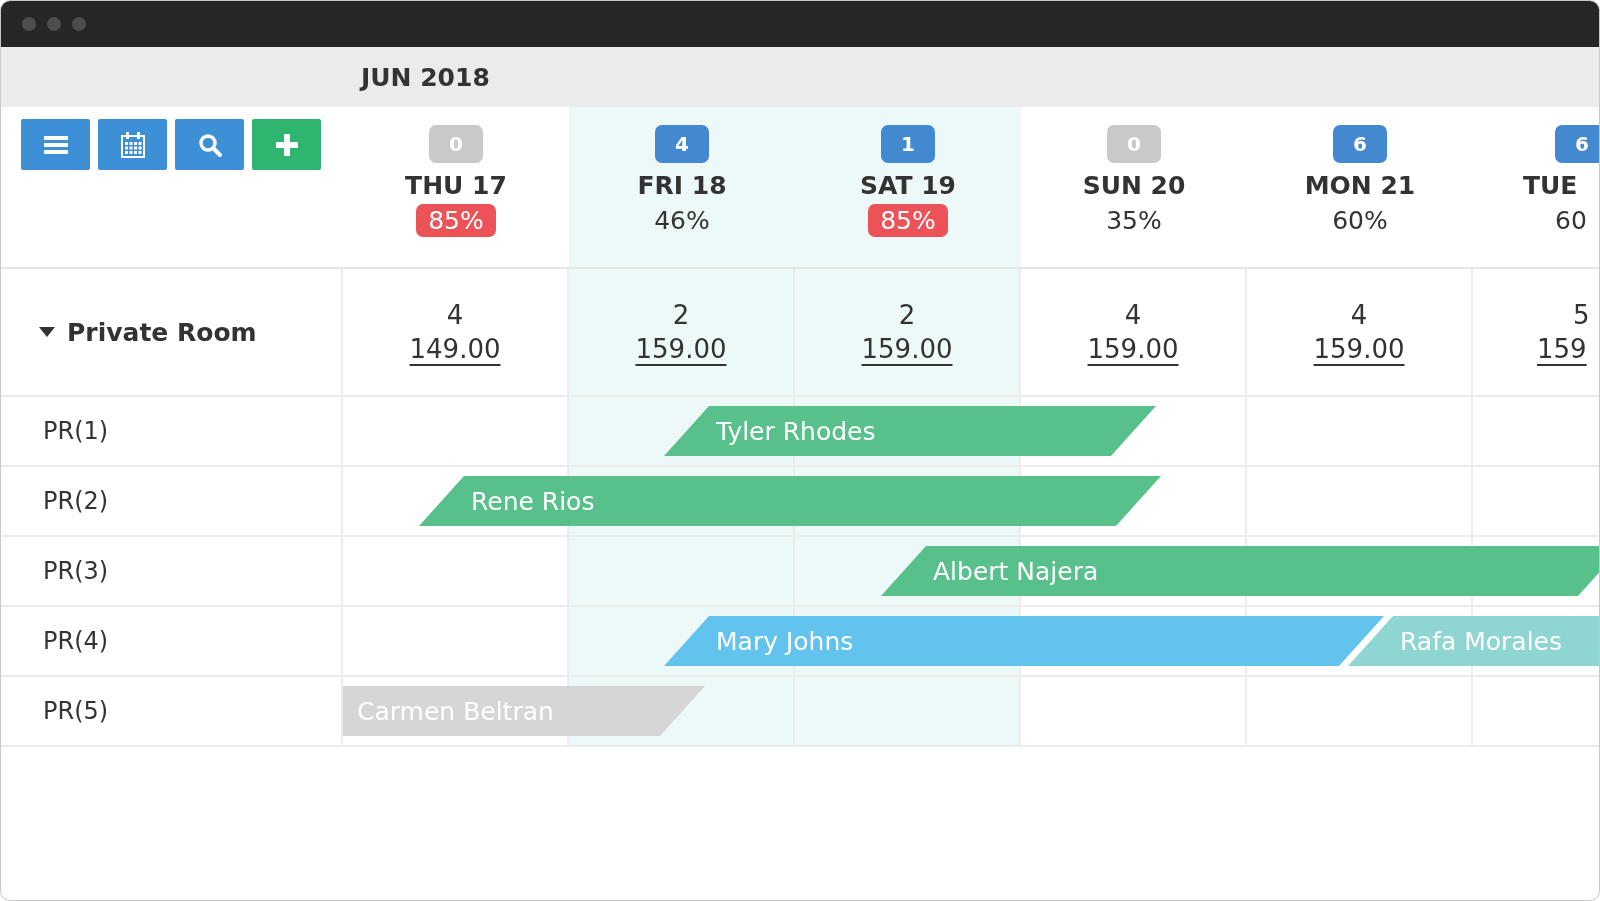 The width and height of the screenshot is (1600, 901). Describe the element at coordinates (1360, 185) in the screenshot. I see `day-label: MON 21` at that location.